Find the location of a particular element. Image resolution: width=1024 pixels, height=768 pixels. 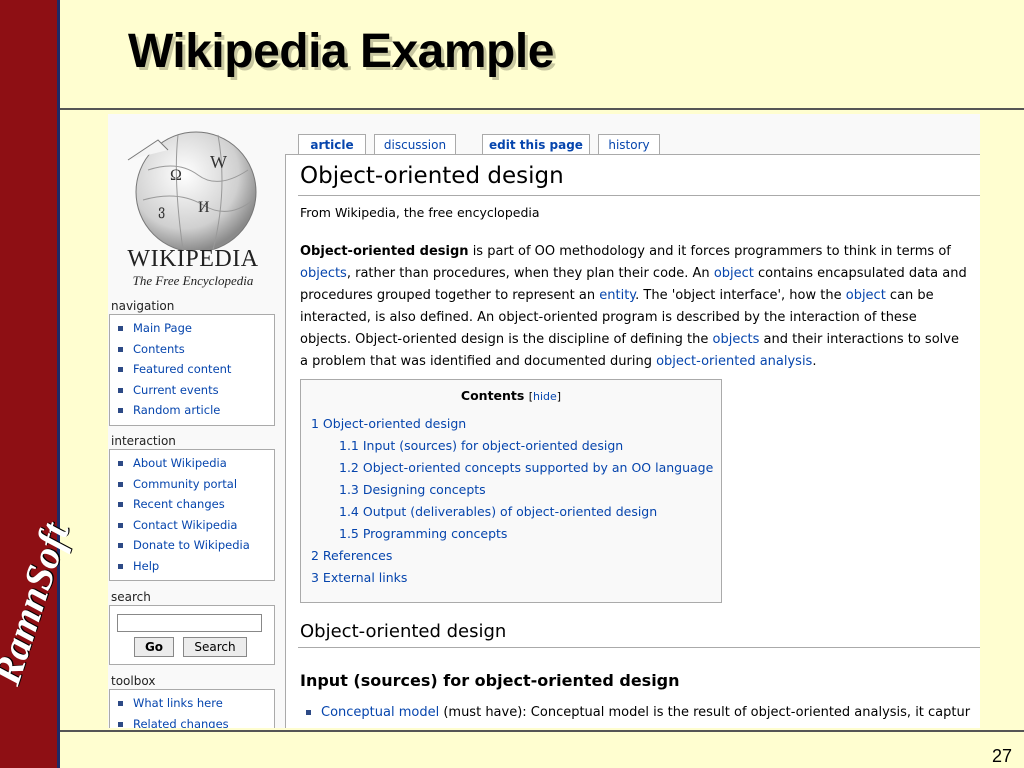

wikipedia-wordmark: WIKIPEDIA is located at coordinates (193, 259).